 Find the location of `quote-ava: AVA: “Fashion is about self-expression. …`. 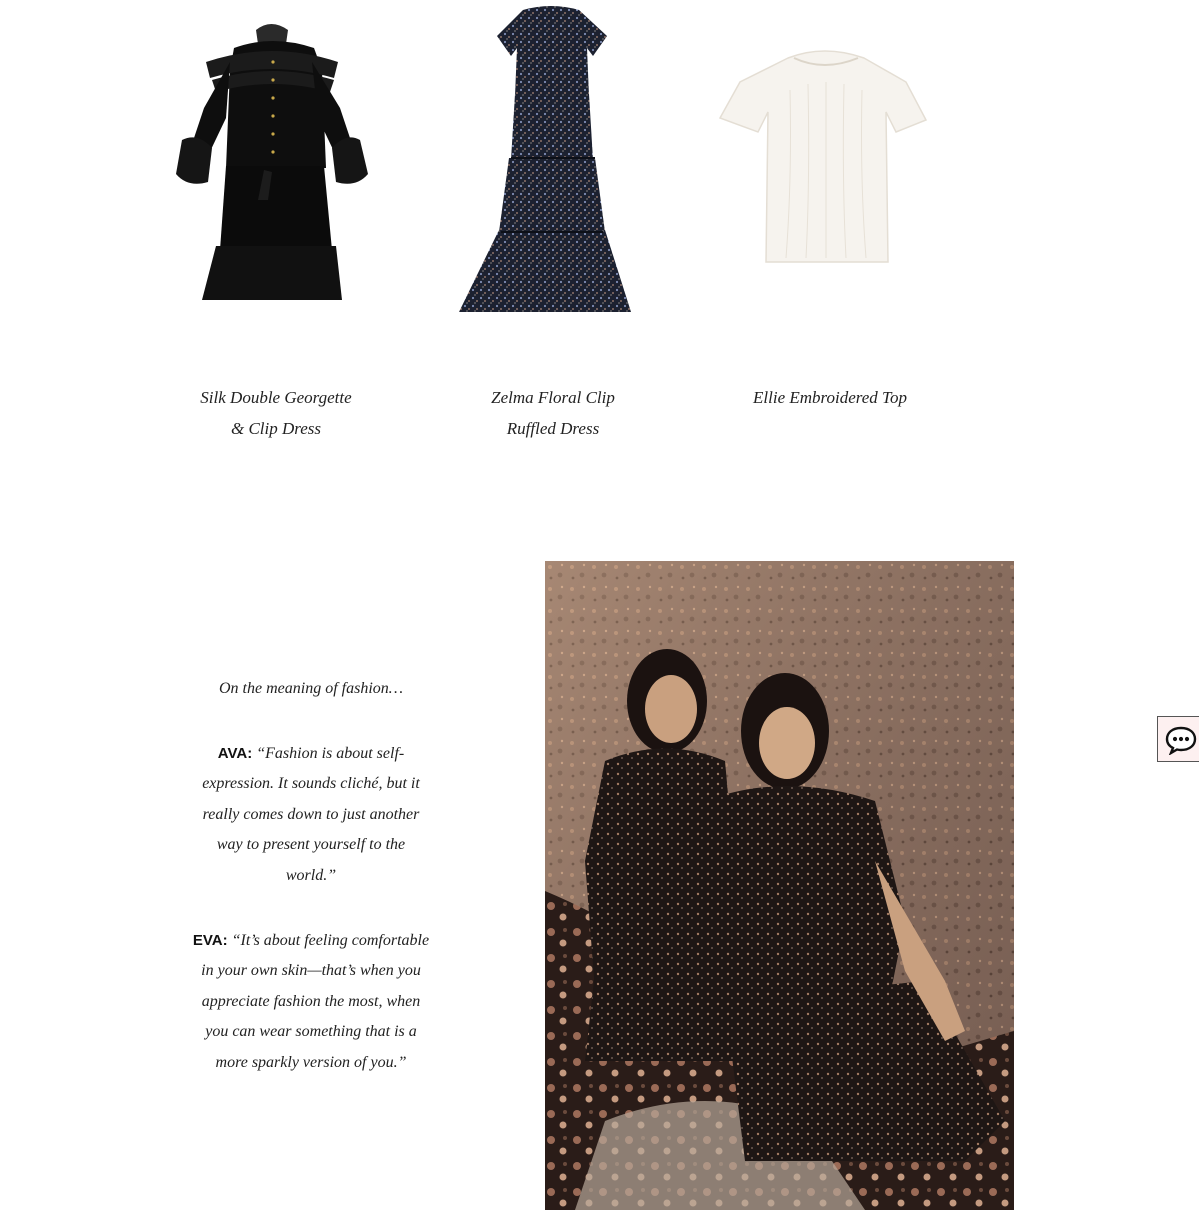

quote-ava: AVA: “Fashion is about self-expression. … is located at coordinates (311, 815).